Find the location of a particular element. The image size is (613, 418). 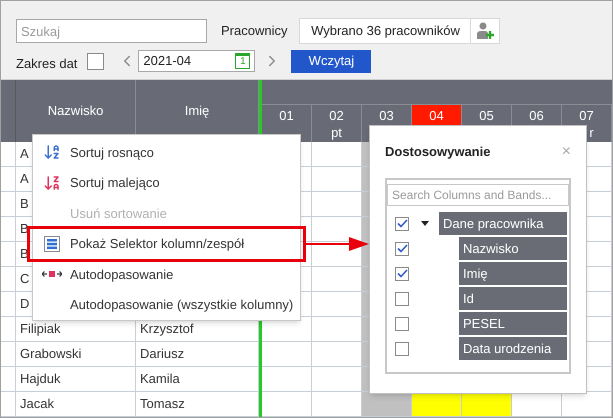

add-user-button is located at coordinates (485, 31).